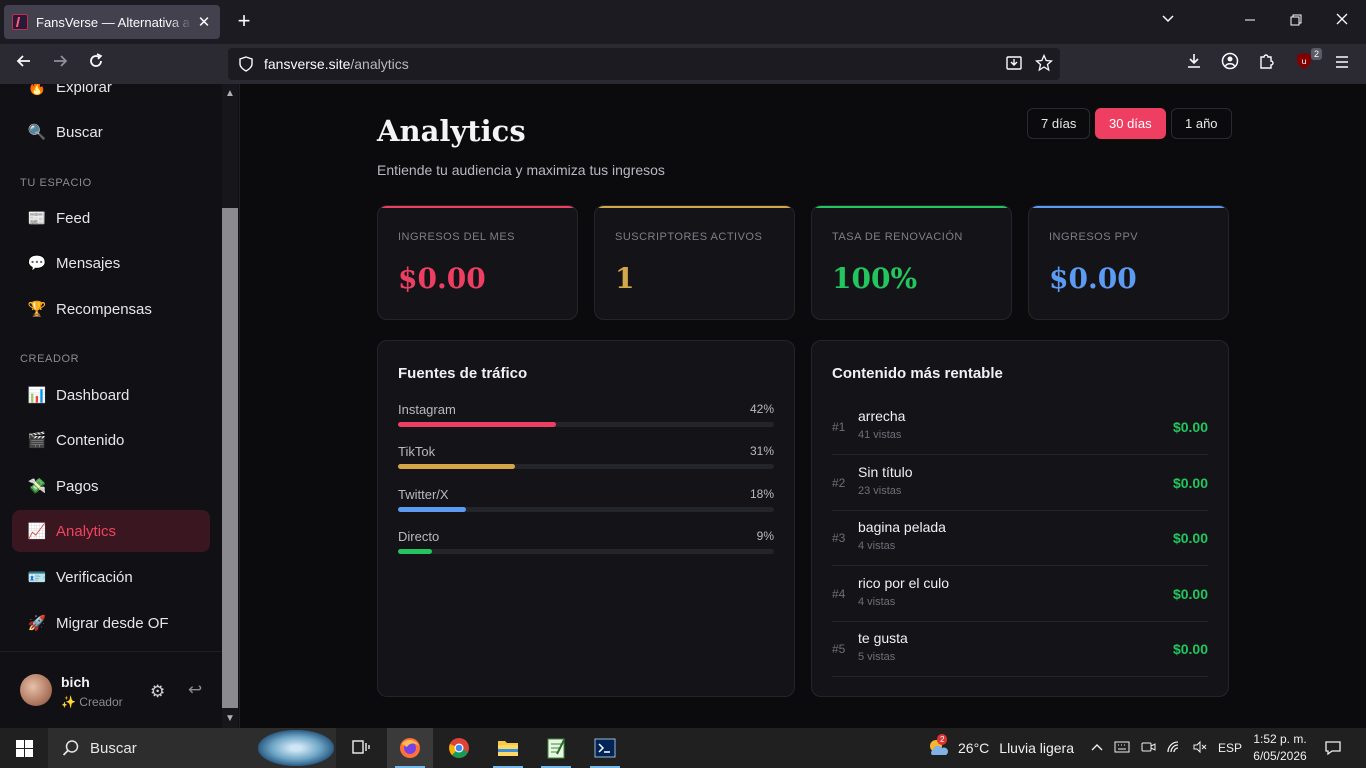 The width and height of the screenshot is (1366, 768). I want to click on minimize-window-icon, so click(1250, 22).